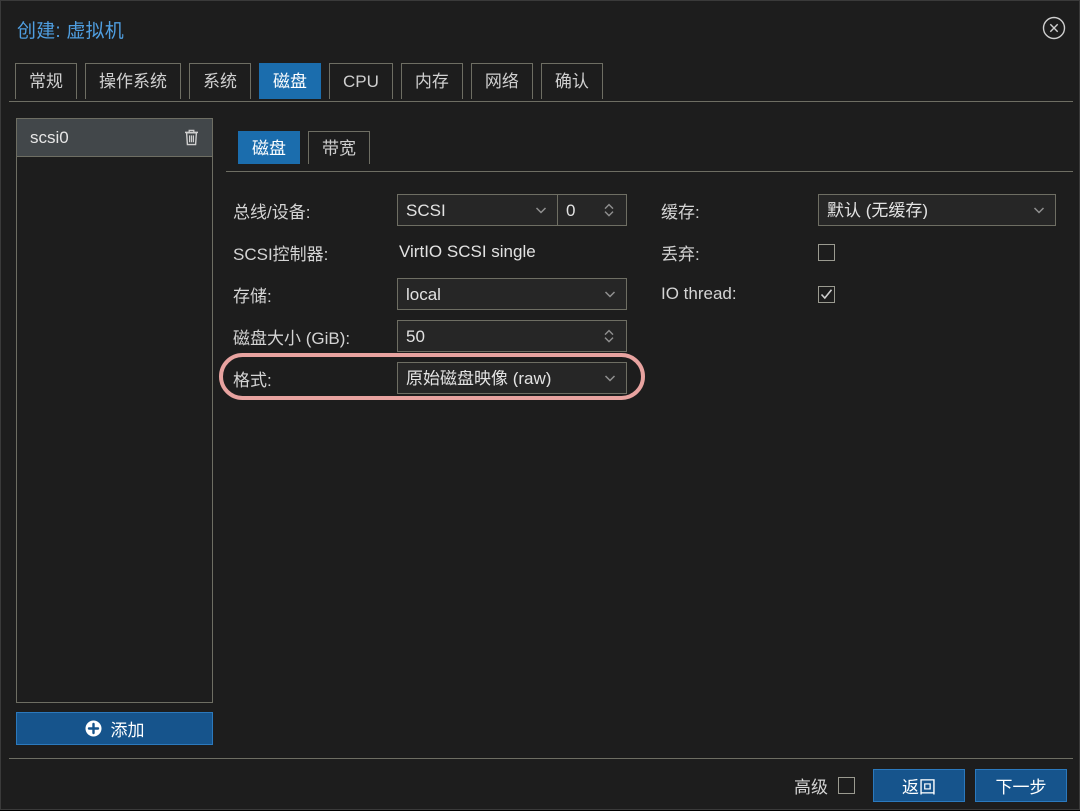  I want to click on disk-size-control: 50, so click(512, 336).